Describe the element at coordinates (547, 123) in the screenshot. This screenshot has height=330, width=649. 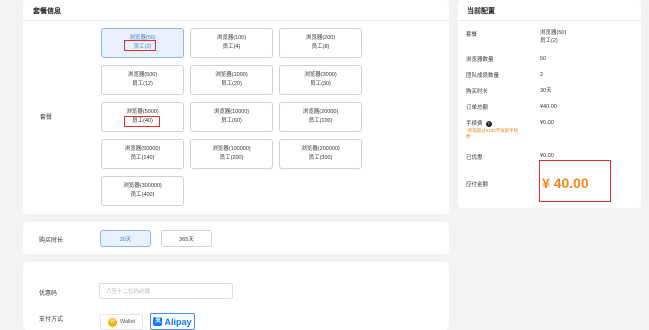
I see `config-fee: ¥0.00` at that location.